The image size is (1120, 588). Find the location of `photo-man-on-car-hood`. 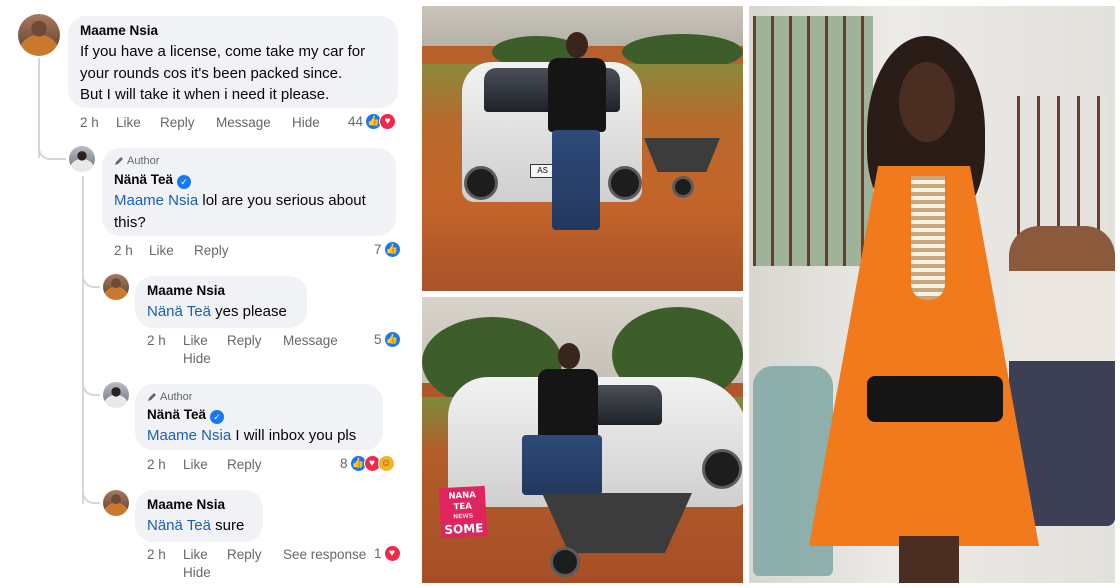

photo-man-on-car-hood is located at coordinates (582, 440).